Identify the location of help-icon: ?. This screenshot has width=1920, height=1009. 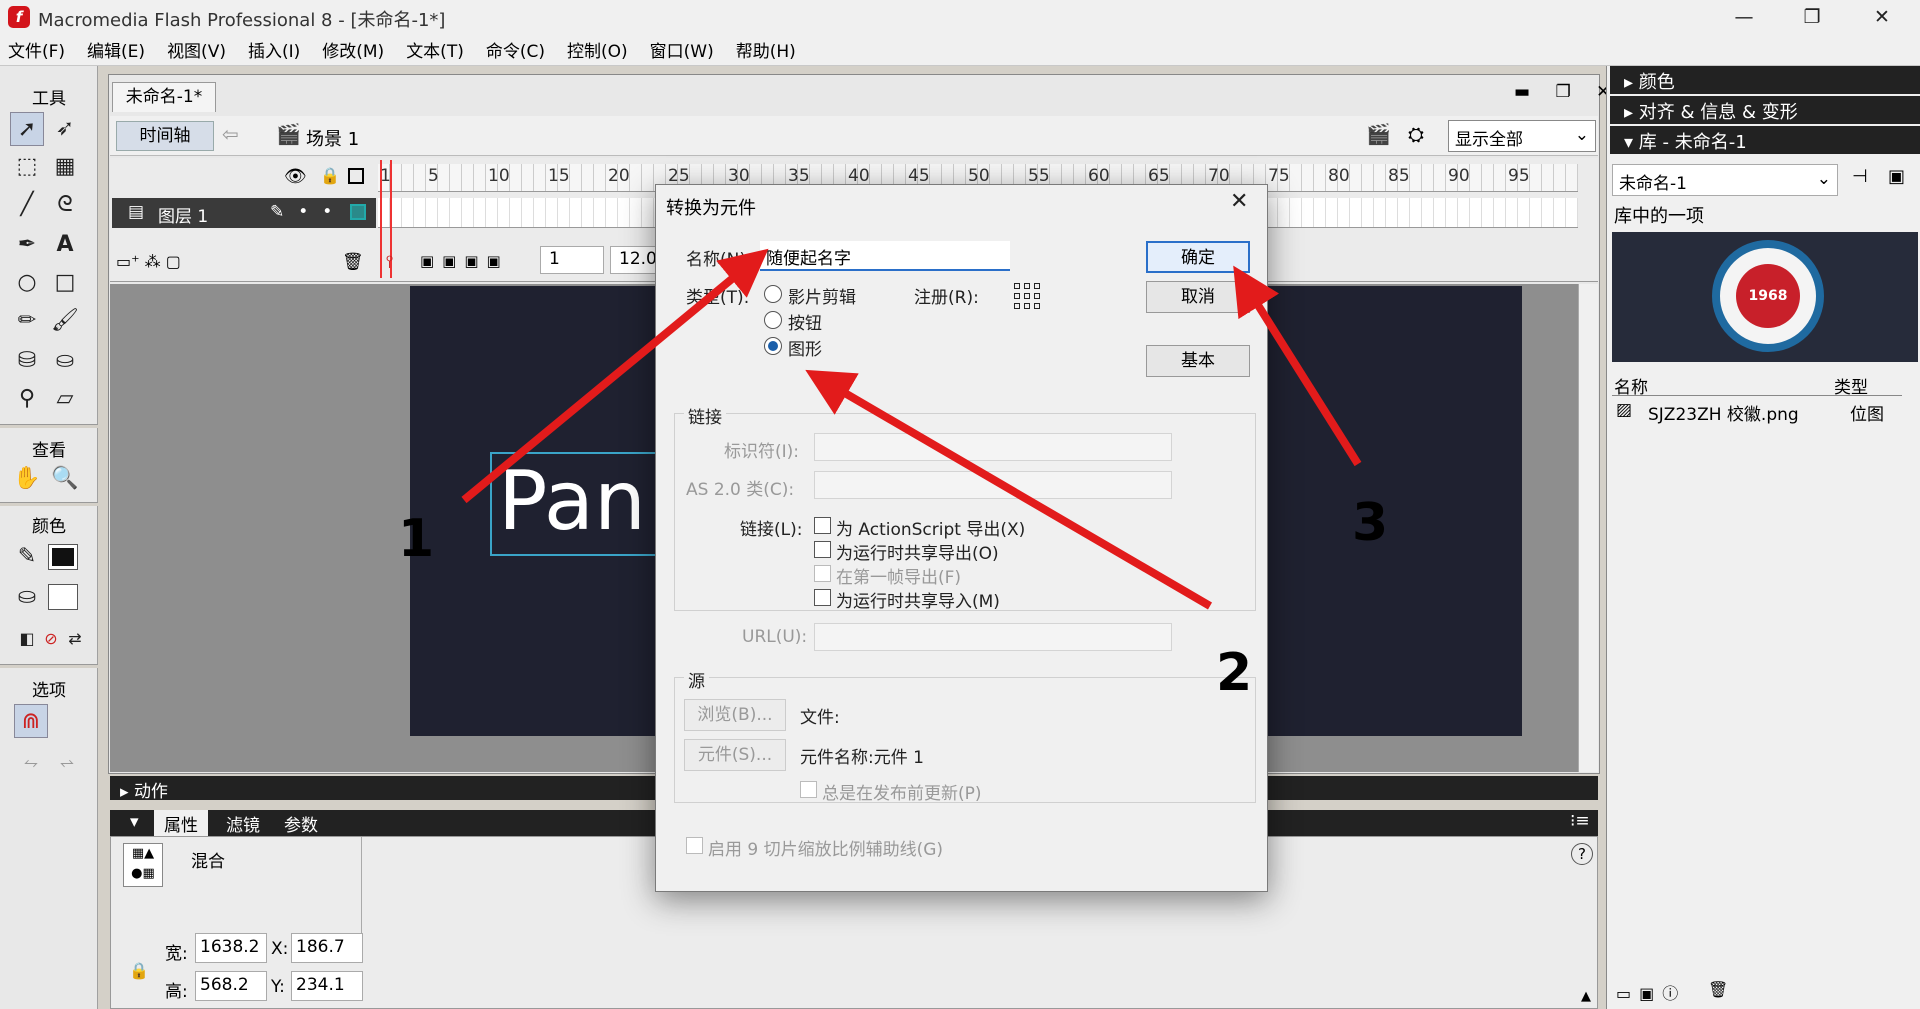
(1582, 854).